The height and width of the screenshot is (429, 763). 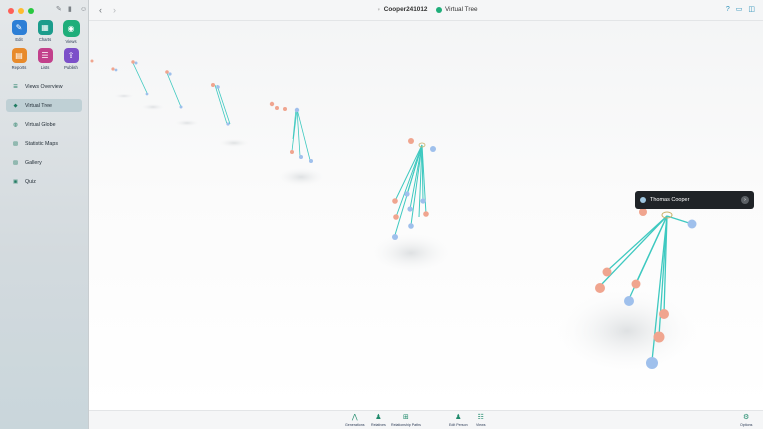 I want to click on eye-icon: ◉, so click(x=71, y=28).